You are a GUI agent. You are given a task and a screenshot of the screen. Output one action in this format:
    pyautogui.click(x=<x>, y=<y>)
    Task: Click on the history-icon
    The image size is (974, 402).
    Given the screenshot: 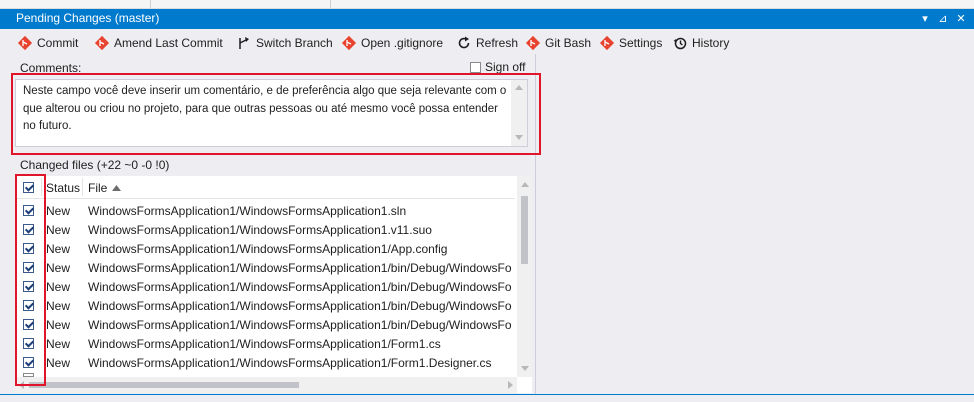 What is the action you would take?
    pyautogui.click(x=680, y=43)
    